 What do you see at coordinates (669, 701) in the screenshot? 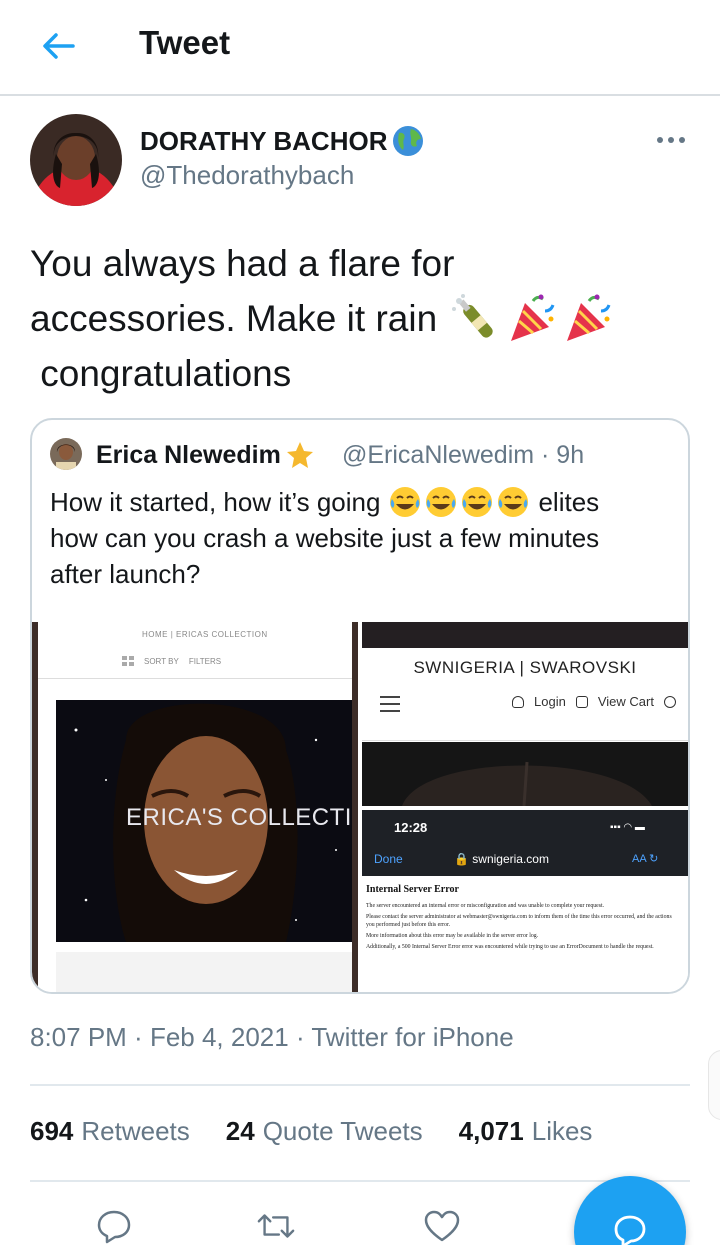
I see `search-icon` at bounding box center [669, 701].